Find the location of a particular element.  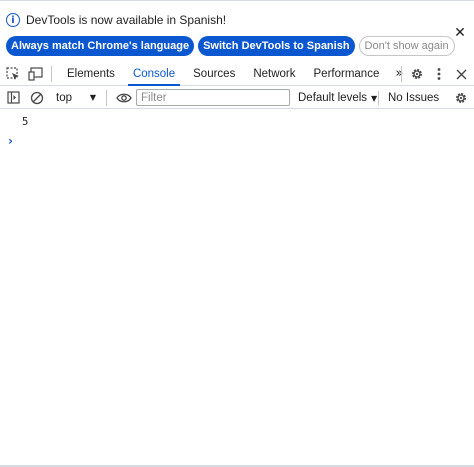

issues-counter: No Issues is located at coordinates (413, 98).